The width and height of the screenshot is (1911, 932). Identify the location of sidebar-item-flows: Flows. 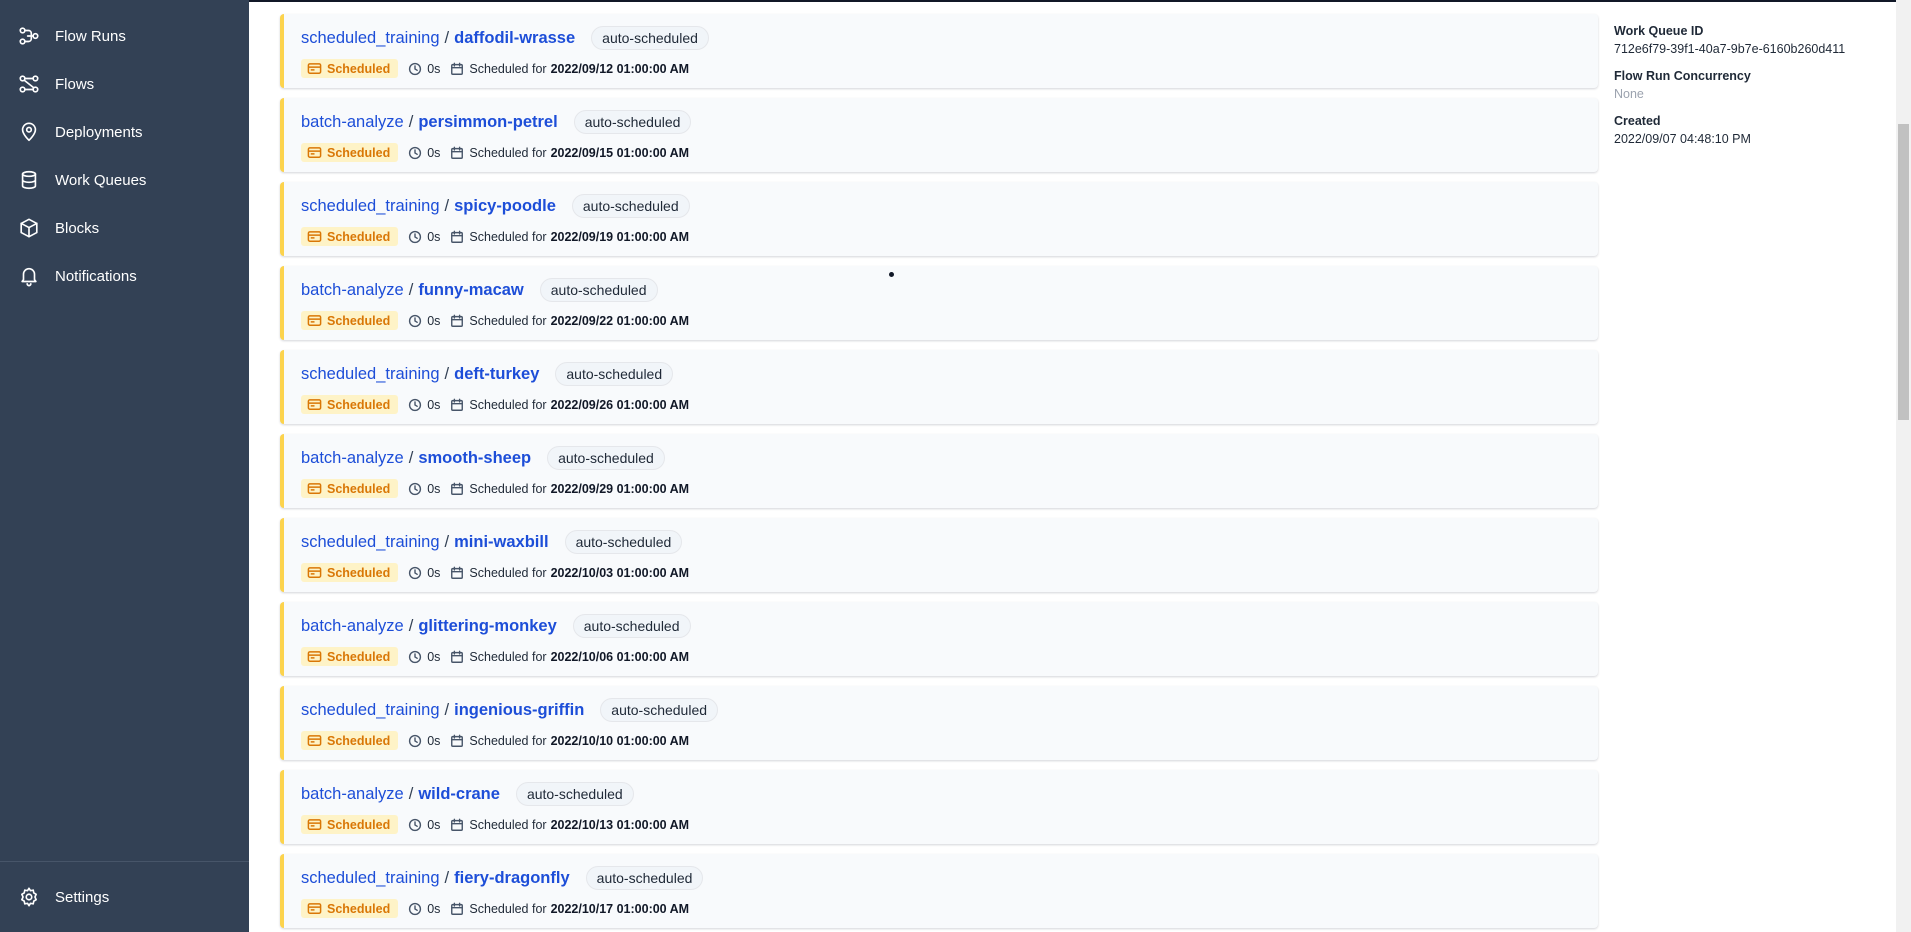
(124, 84).